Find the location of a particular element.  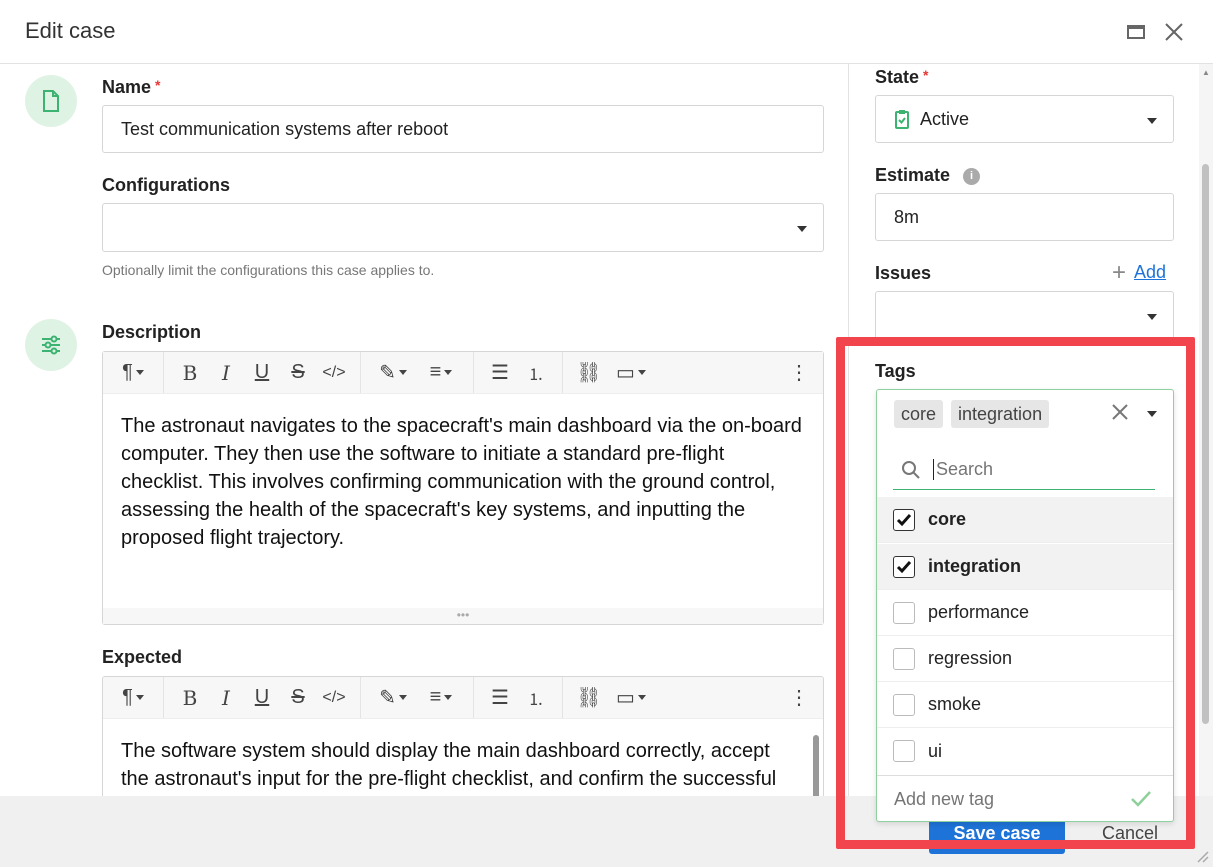

configurations-select is located at coordinates (463, 227).